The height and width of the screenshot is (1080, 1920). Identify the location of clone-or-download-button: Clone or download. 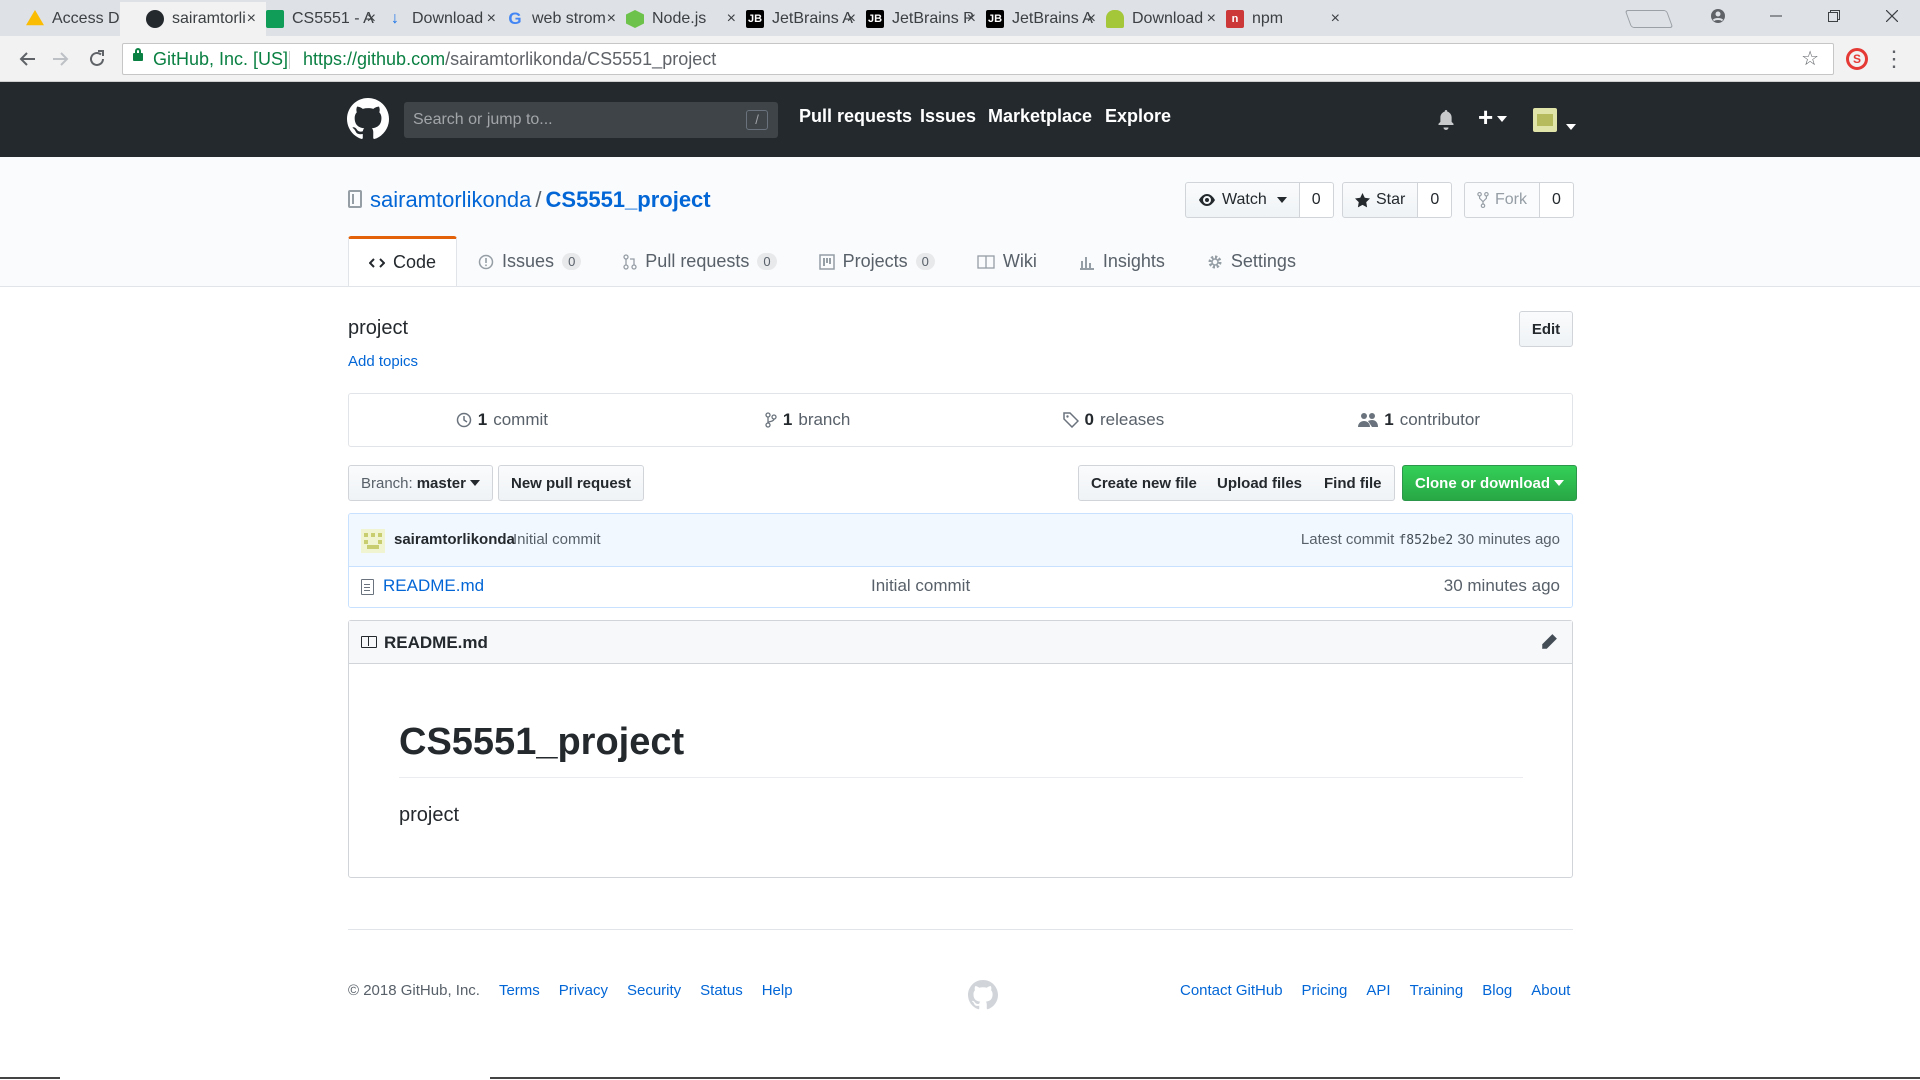
(1489, 483).